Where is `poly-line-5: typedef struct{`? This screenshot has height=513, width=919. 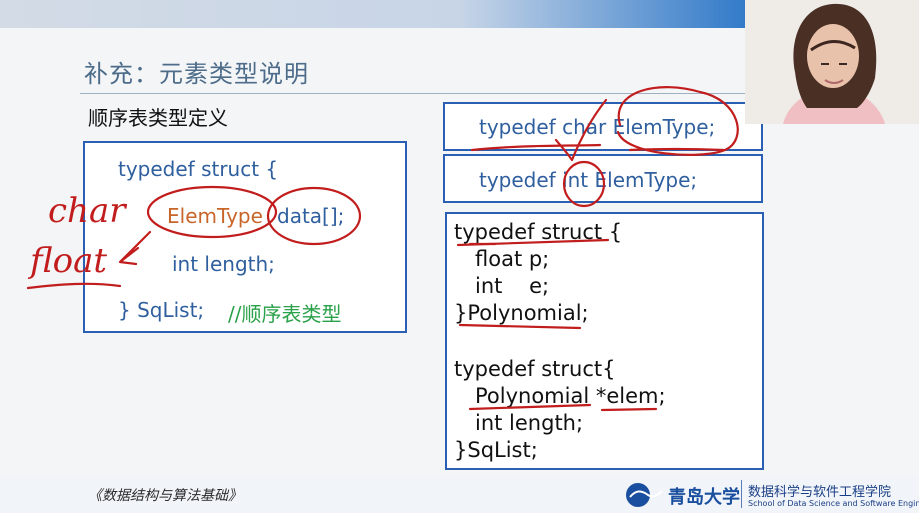
poly-line-5: typedef struct{ is located at coordinates (535, 369).